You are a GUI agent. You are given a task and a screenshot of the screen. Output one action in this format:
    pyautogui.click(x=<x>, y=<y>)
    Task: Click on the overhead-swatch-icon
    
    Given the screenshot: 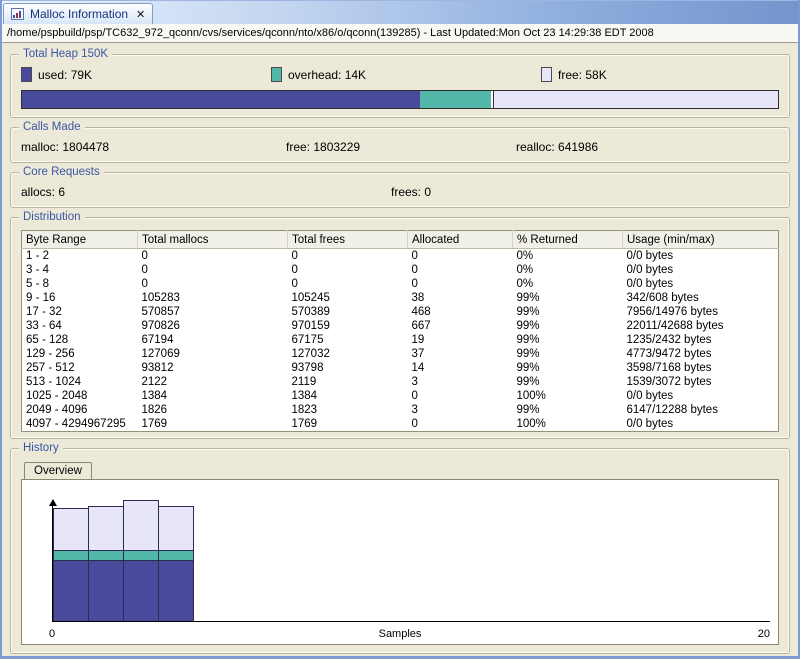 What is the action you would take?
    pyautogui.click(x=276, y=74)
    